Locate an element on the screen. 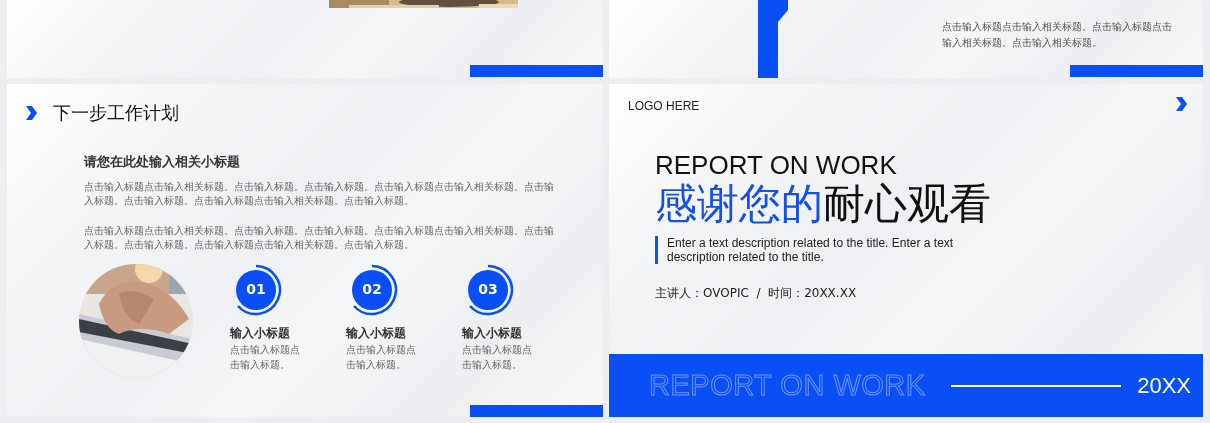 The width and height of the screenshot is (1210, 423). body-text: 点击输入标题点击输入相关标题。点击输入标题点击输入相关标题。点击输入相关标题。 is located at coordinates (1057, 35).